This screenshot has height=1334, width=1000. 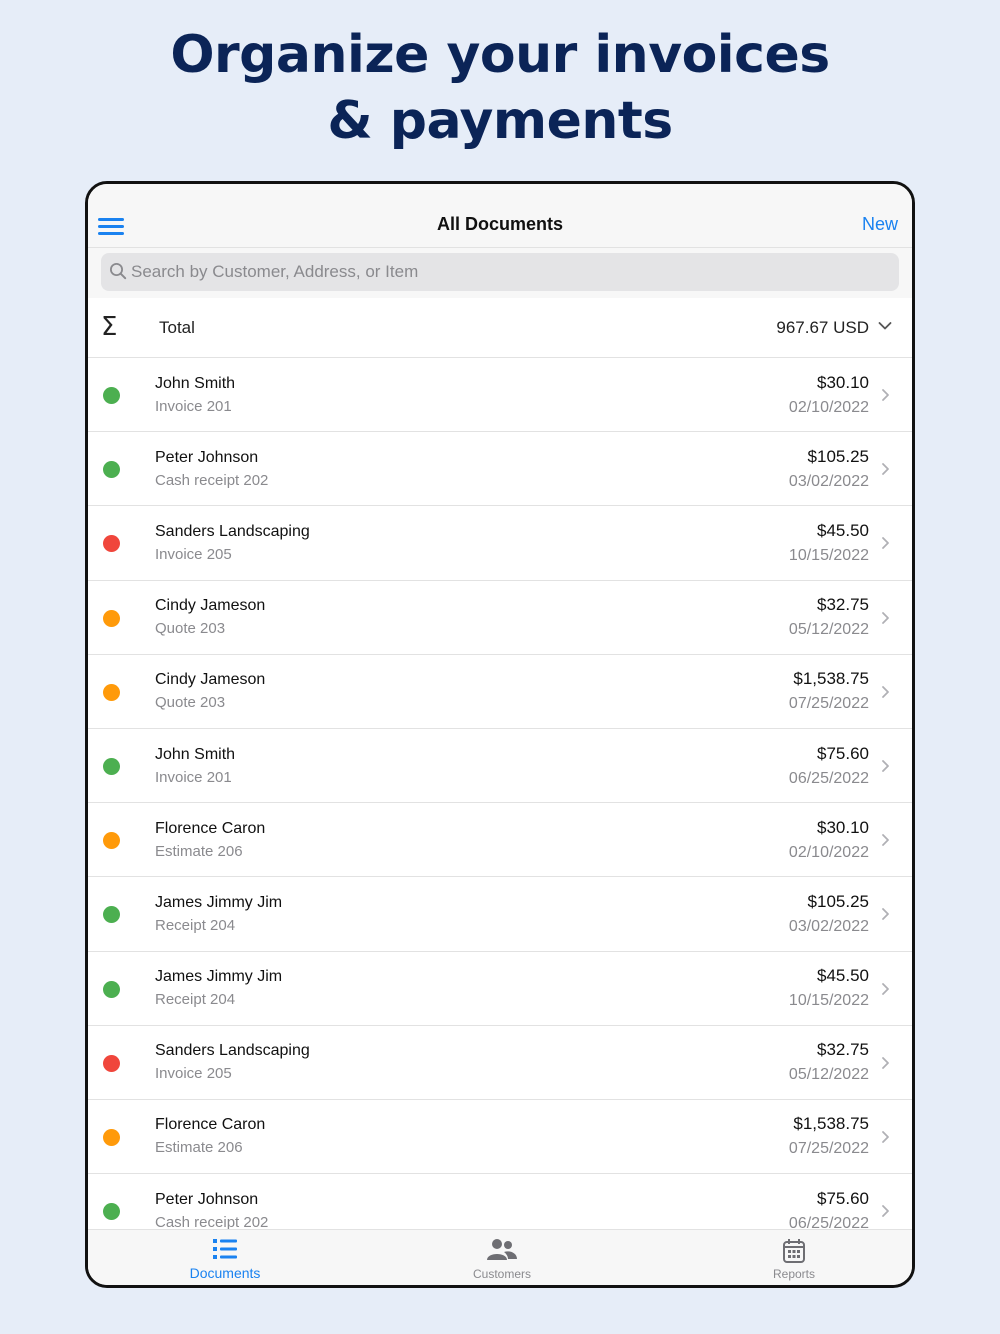 What do you see at coordinates (500, 618) in the screenshot?
I see `document-row: Cindy Jameson Quote 203 $32.75 05/12/2022` at bounding box center [500, 618].